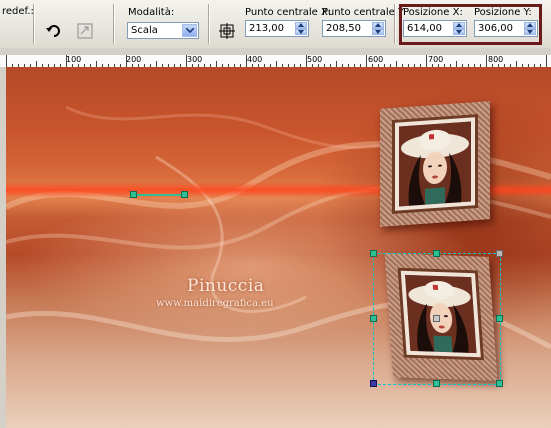 The width and height of the screenshot is (551, 428). I want to click on rotate-arrow-icon, so click(53, 31).